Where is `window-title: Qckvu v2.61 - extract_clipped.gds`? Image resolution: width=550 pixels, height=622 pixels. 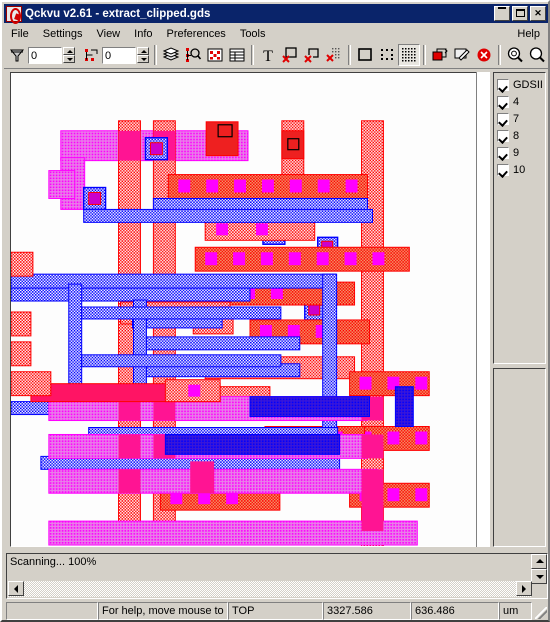
window-title: Qckvu v2.61 - extract_clipped.gds is located at coordinates (118, 13).